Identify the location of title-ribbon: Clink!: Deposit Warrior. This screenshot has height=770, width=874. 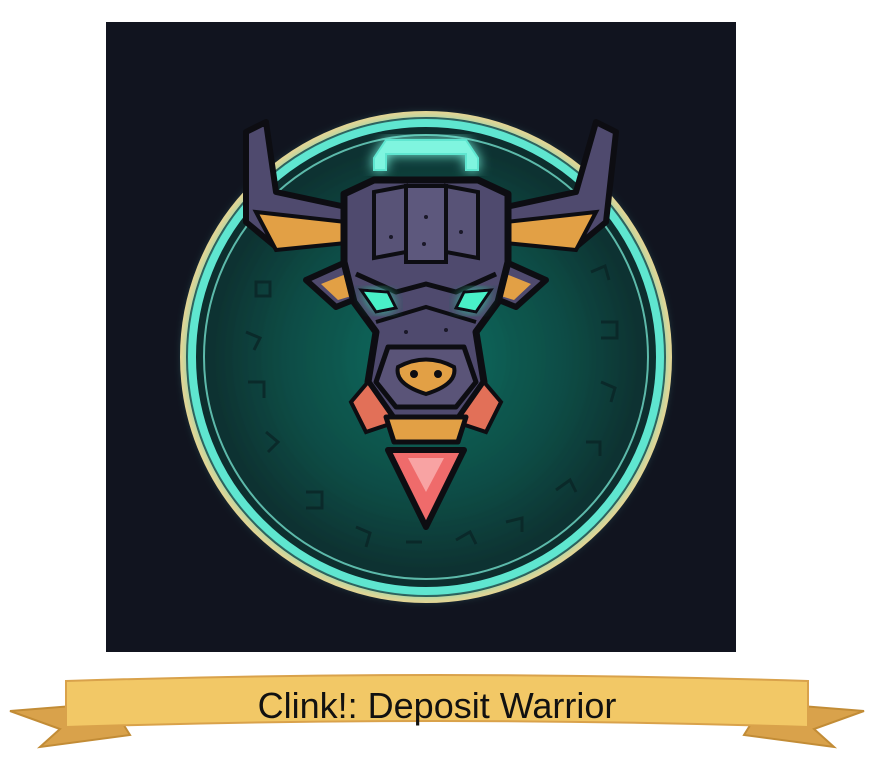
(437, 715).